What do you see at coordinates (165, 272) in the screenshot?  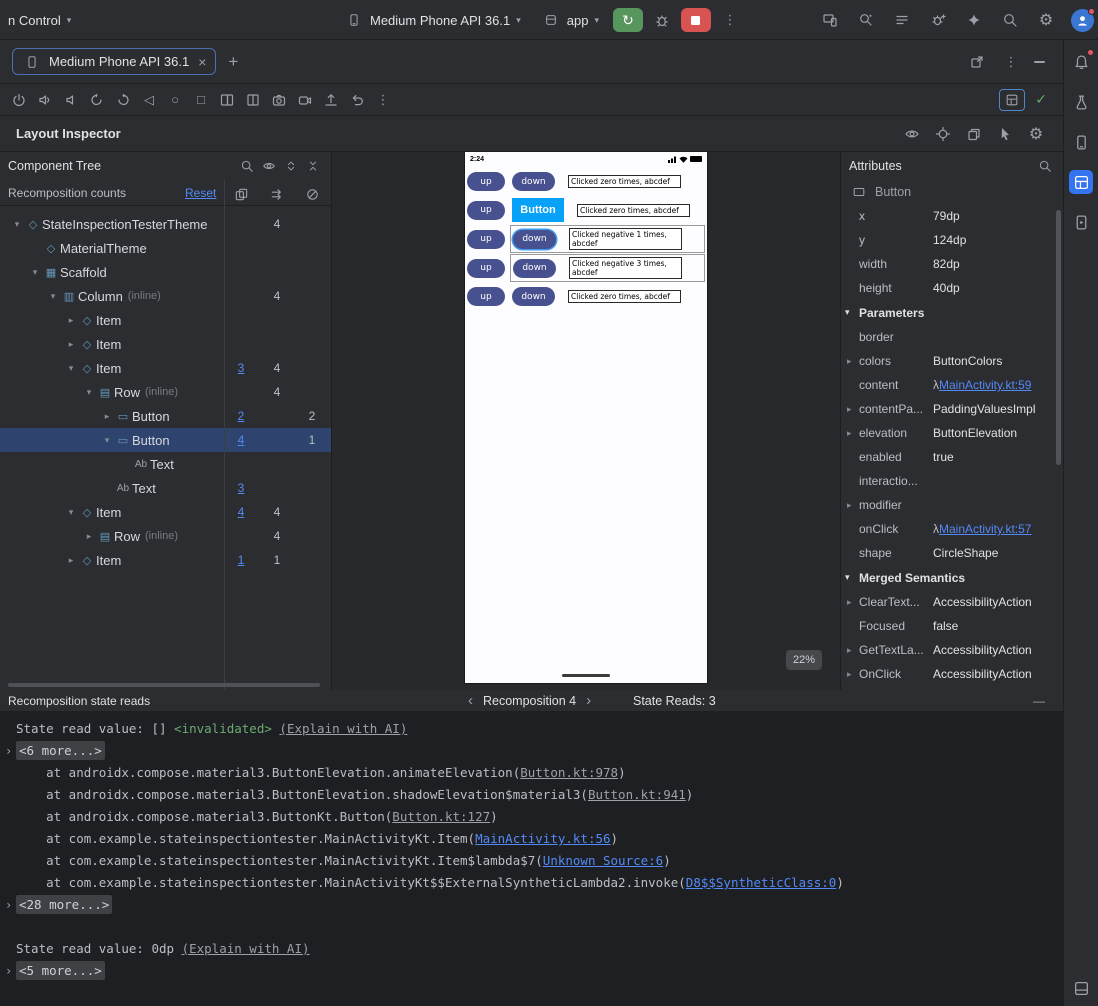 I see `tree-item-scaffold: ▾ ▦ Scaffold` at bounding box center [165, 272].